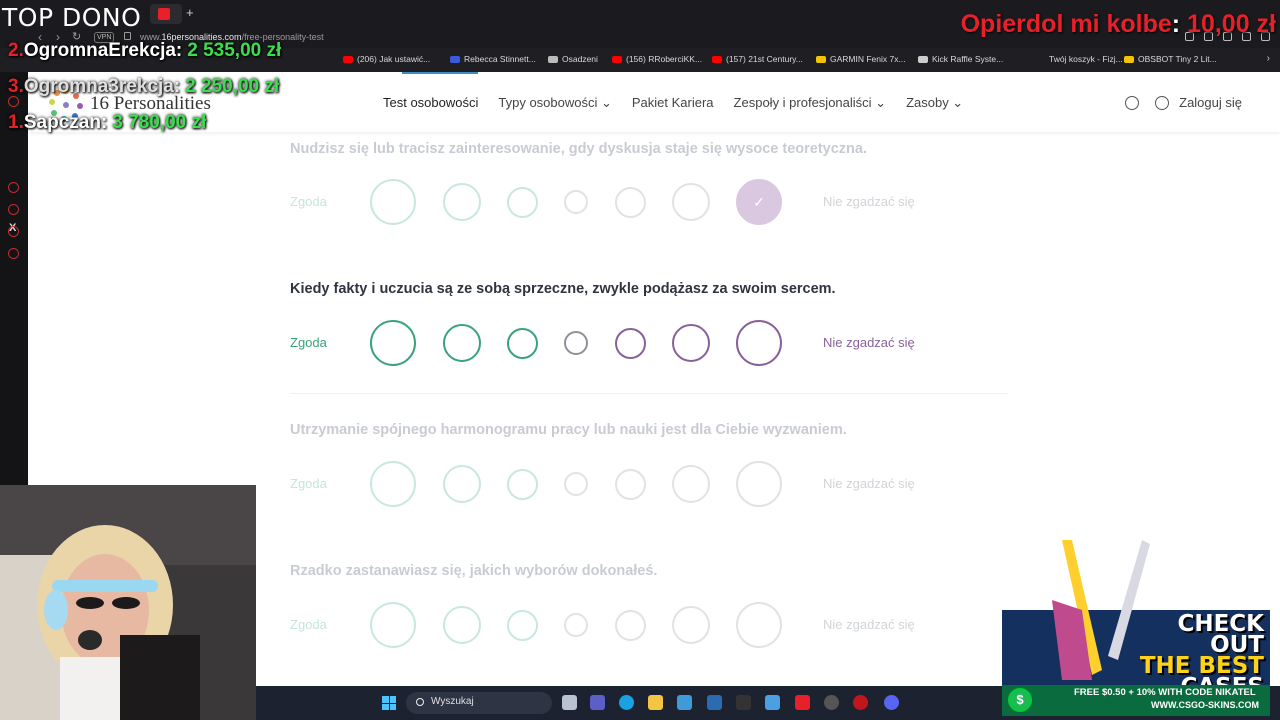 This screenshot has height=720, width=1280. I want to click on bookmark-item: Osadzeni, so click(573, 59).